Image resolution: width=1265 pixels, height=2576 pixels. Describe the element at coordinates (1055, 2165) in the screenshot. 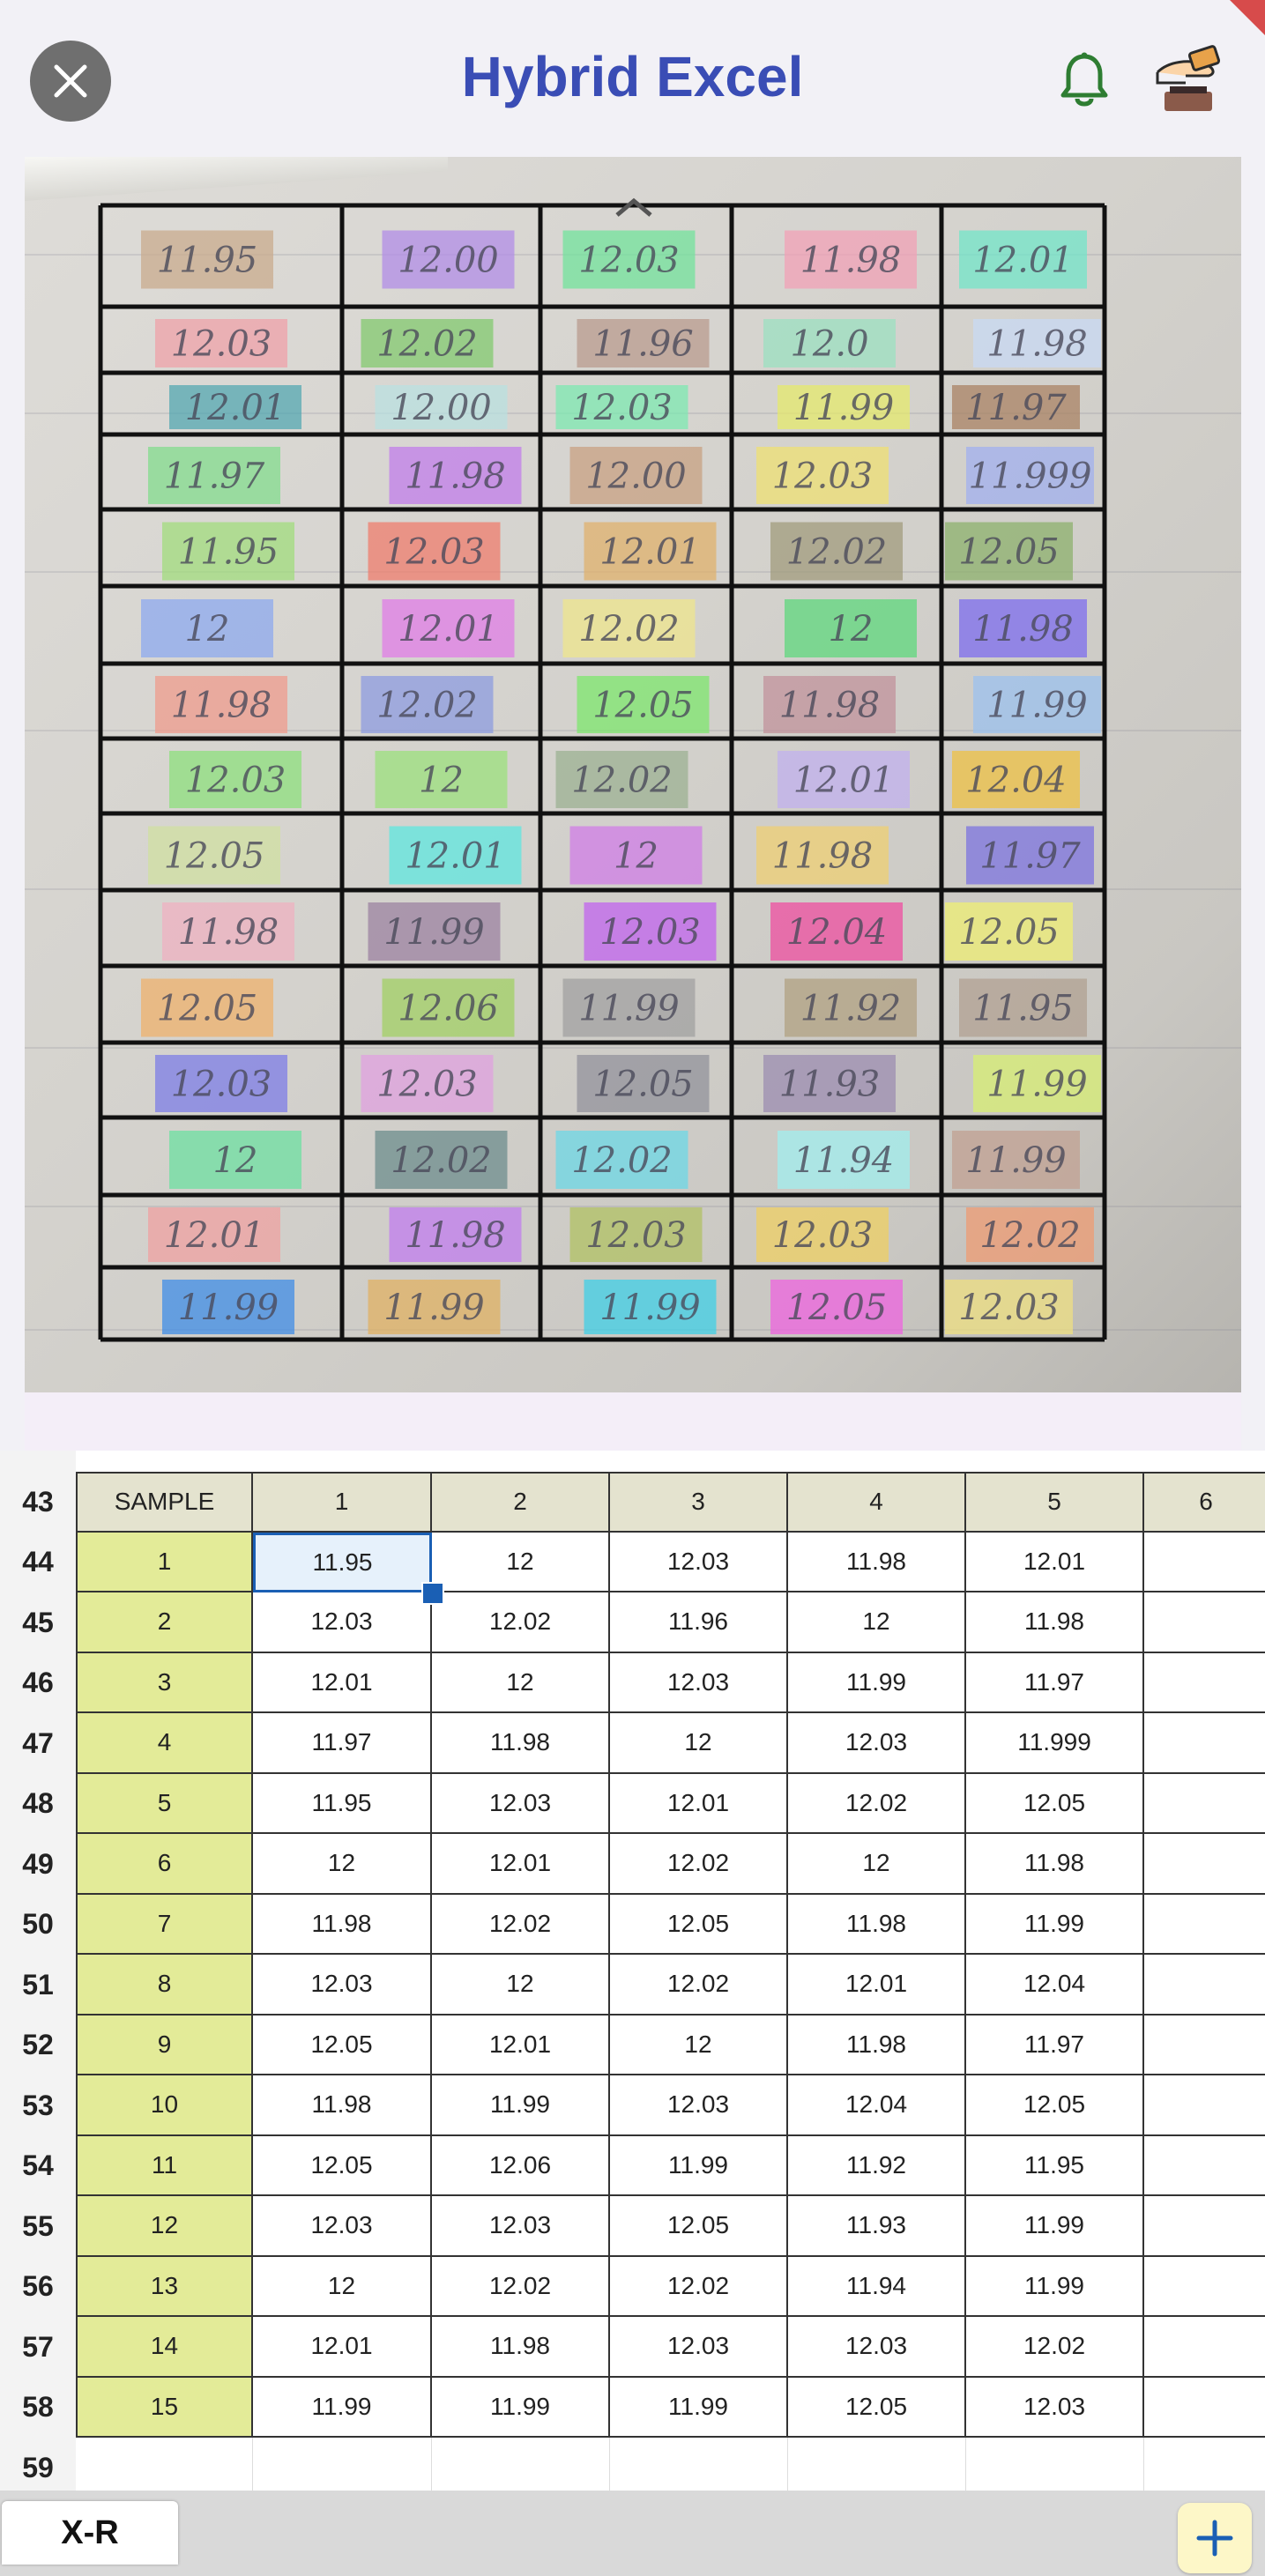

I see `value-cell: 11.95` at that location.